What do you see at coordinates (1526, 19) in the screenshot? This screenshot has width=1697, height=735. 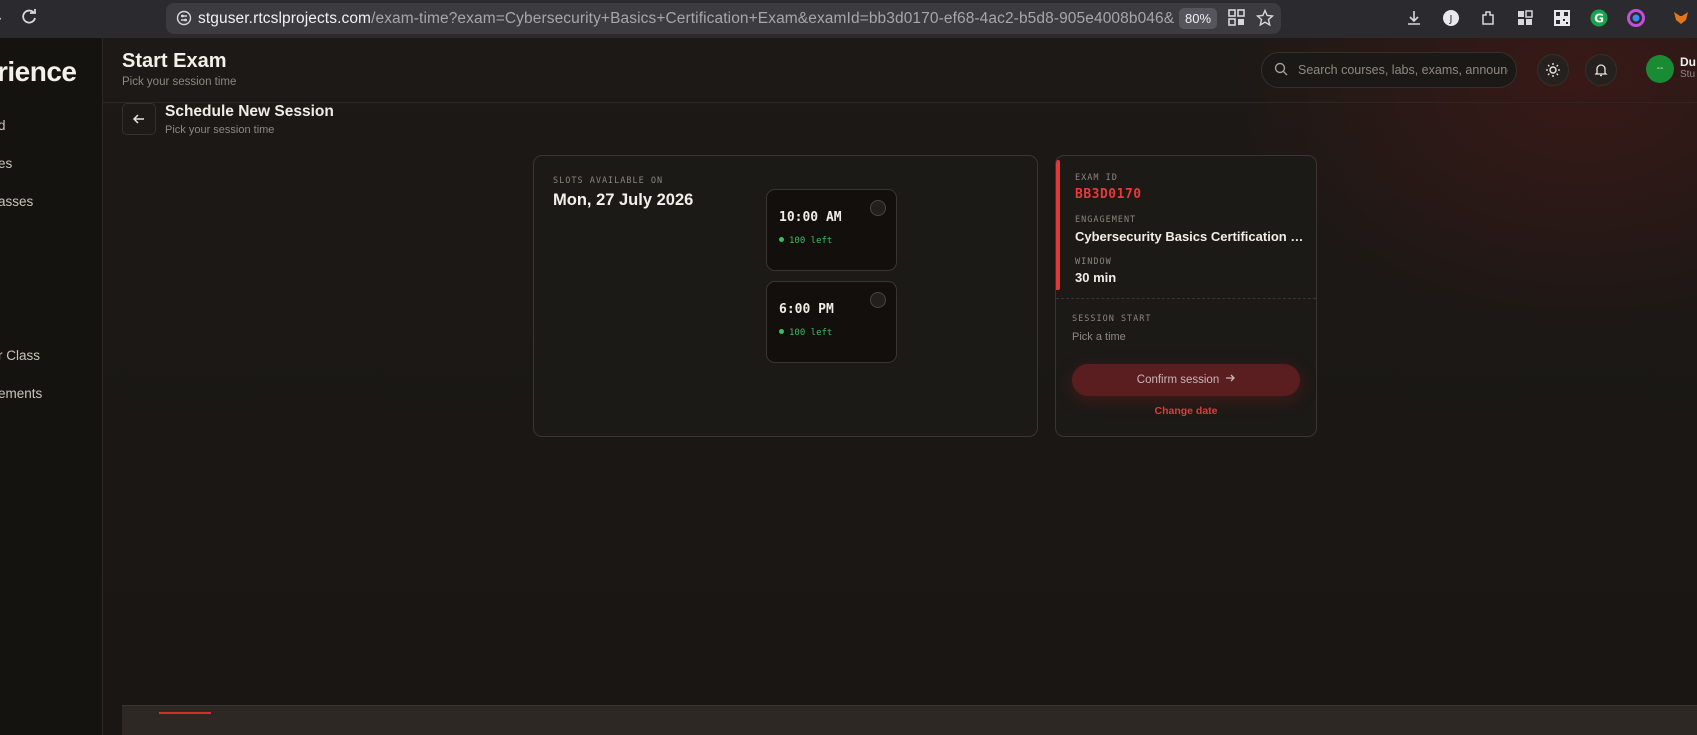 I see `grid-extension-icon` at bounding box center [1526, 19].